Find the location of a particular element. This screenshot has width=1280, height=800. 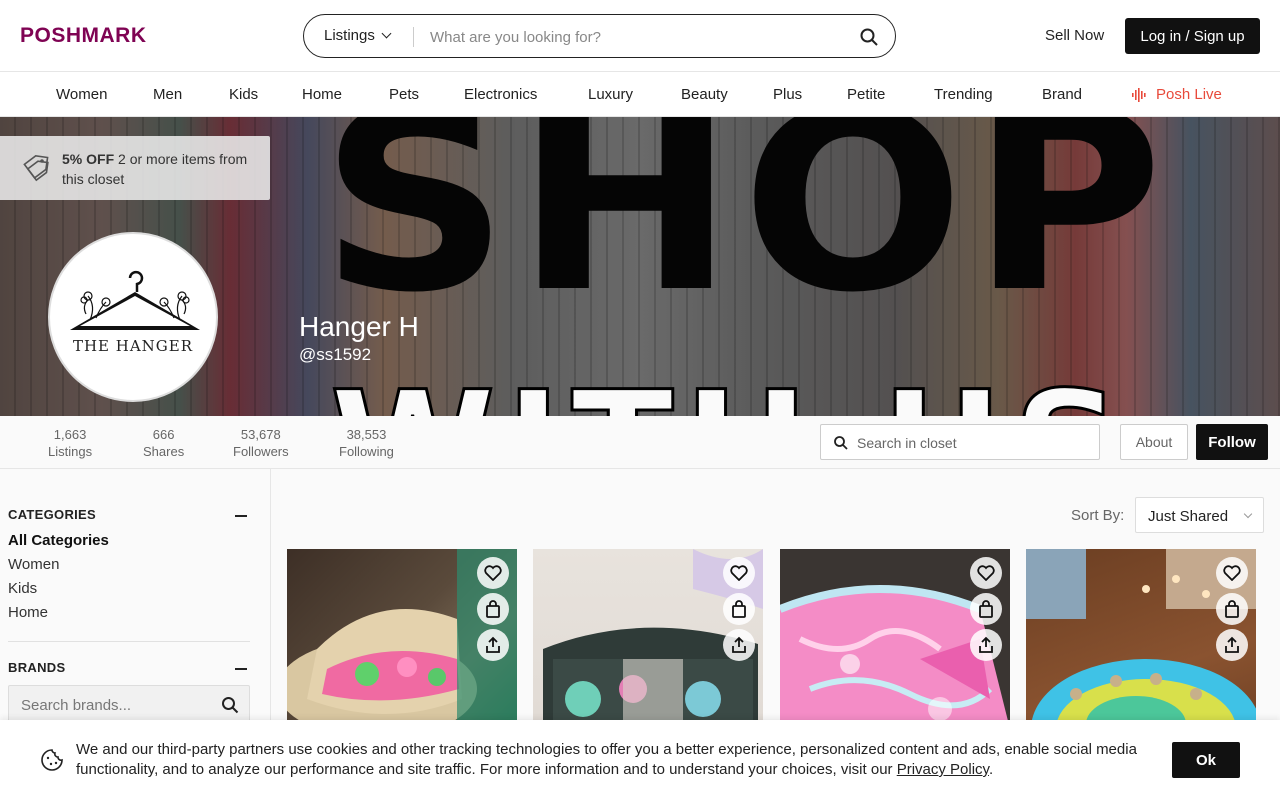

global-search: Listings is located at coordinates (599, 36).